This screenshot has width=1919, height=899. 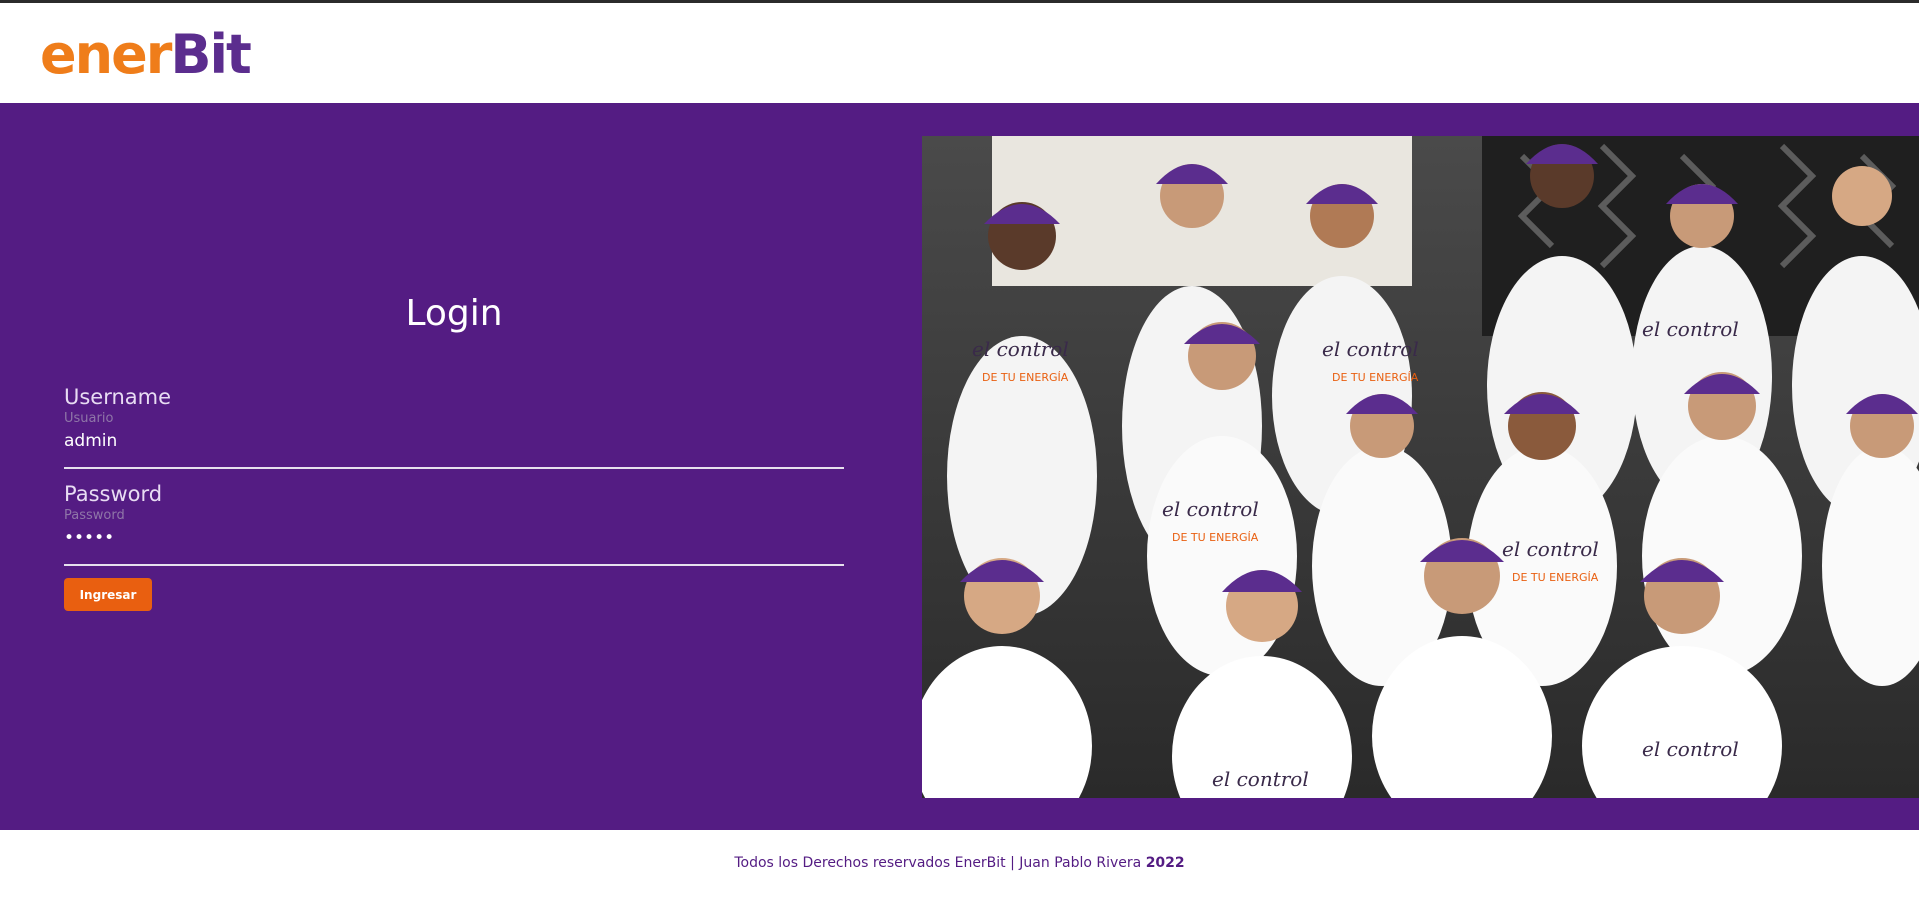 What do you see at coordinates (113, 494) in the screenshot?
I see `password-label: Password` at bounding box center [113, 494].